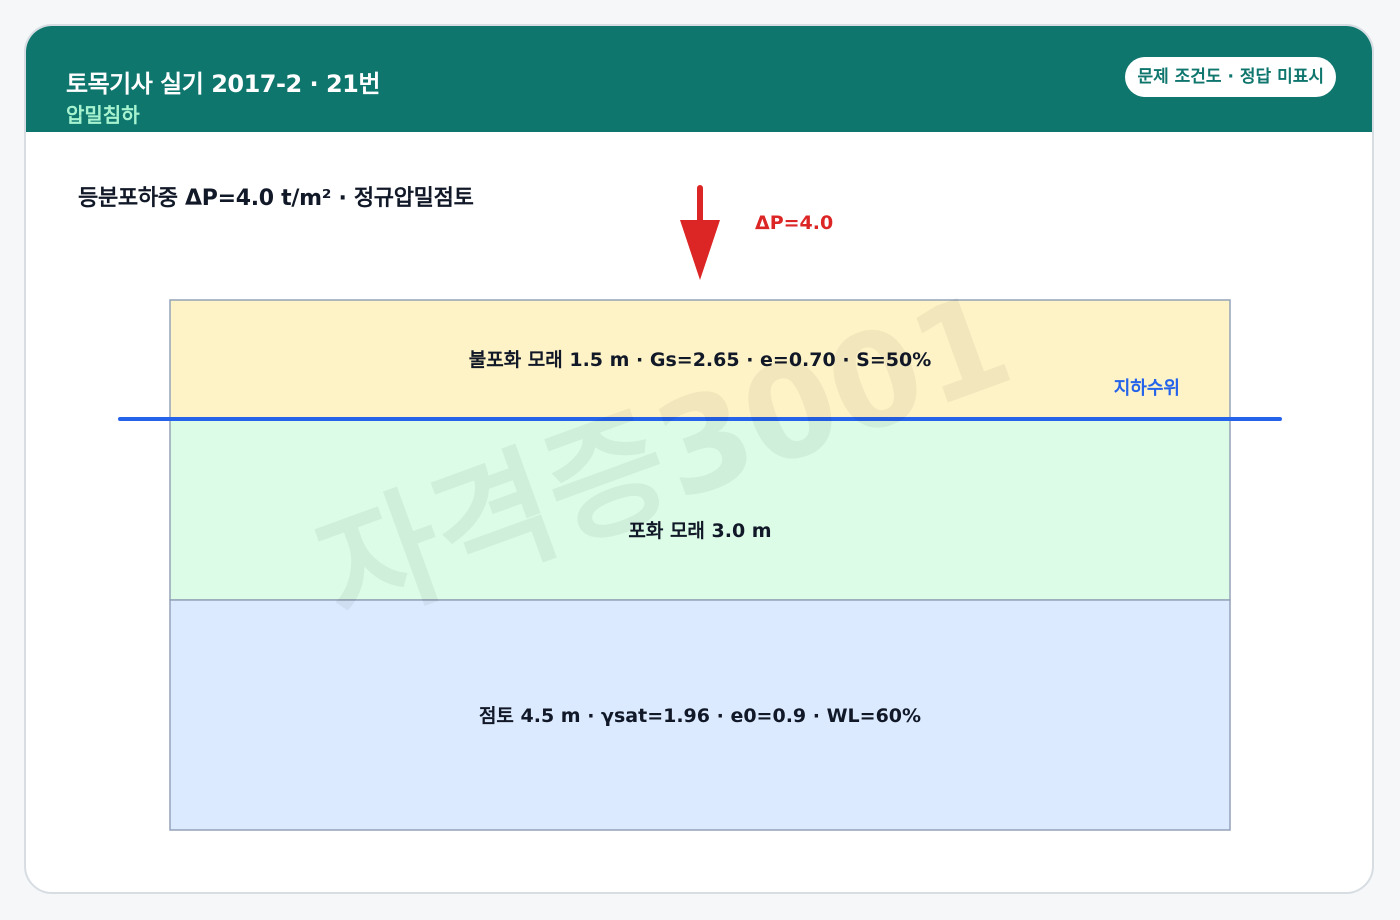 The width and height of the screenshot is (1400, 920). I want to click on load-arrow, so click(700, 232).